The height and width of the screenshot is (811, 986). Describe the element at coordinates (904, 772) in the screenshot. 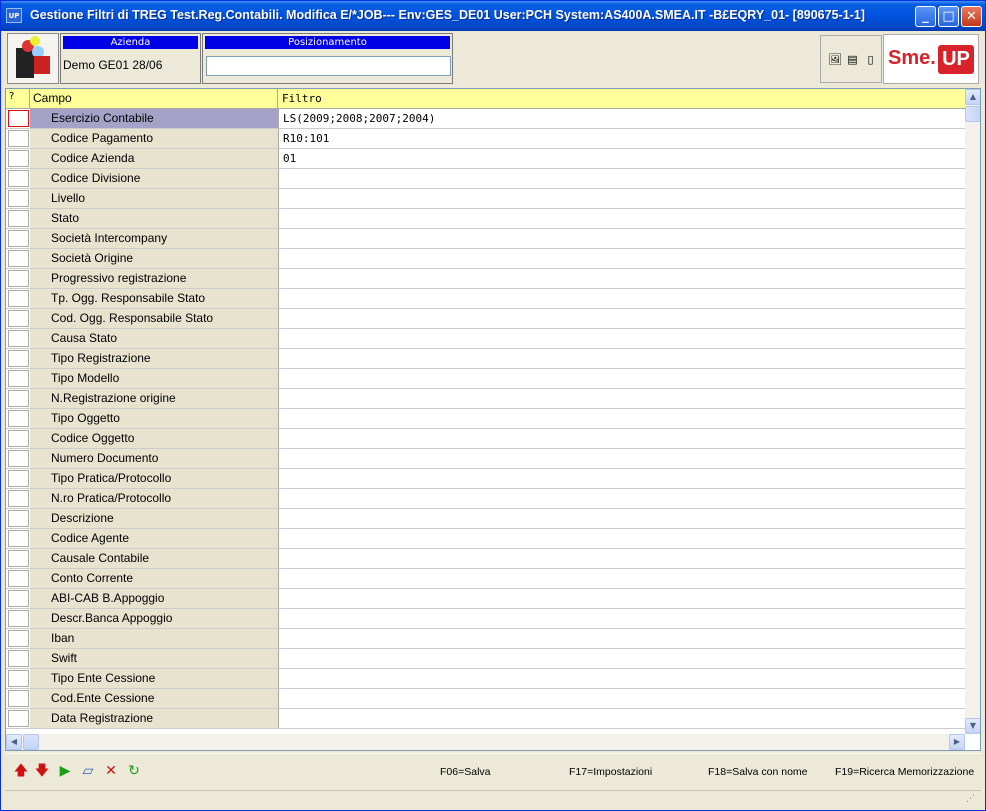

I see `f19-search-button: F19=Ricerca Memorizzazione` at that location.